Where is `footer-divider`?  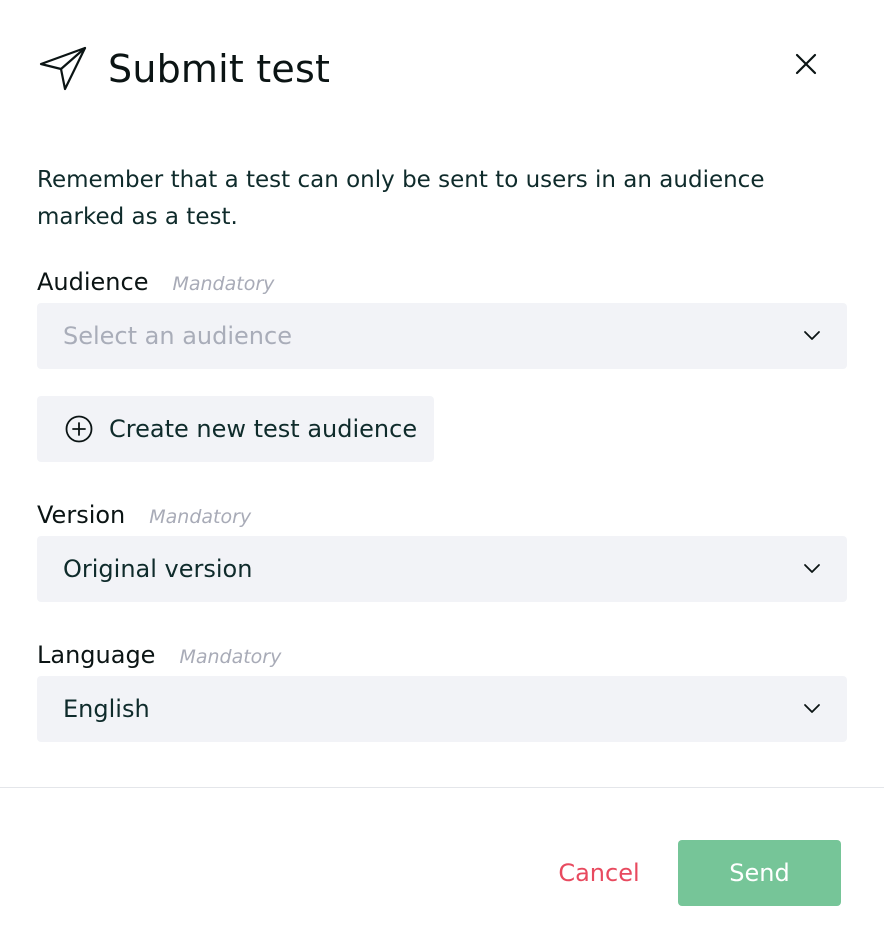 footer-divider is located at coordinates (442, 787).